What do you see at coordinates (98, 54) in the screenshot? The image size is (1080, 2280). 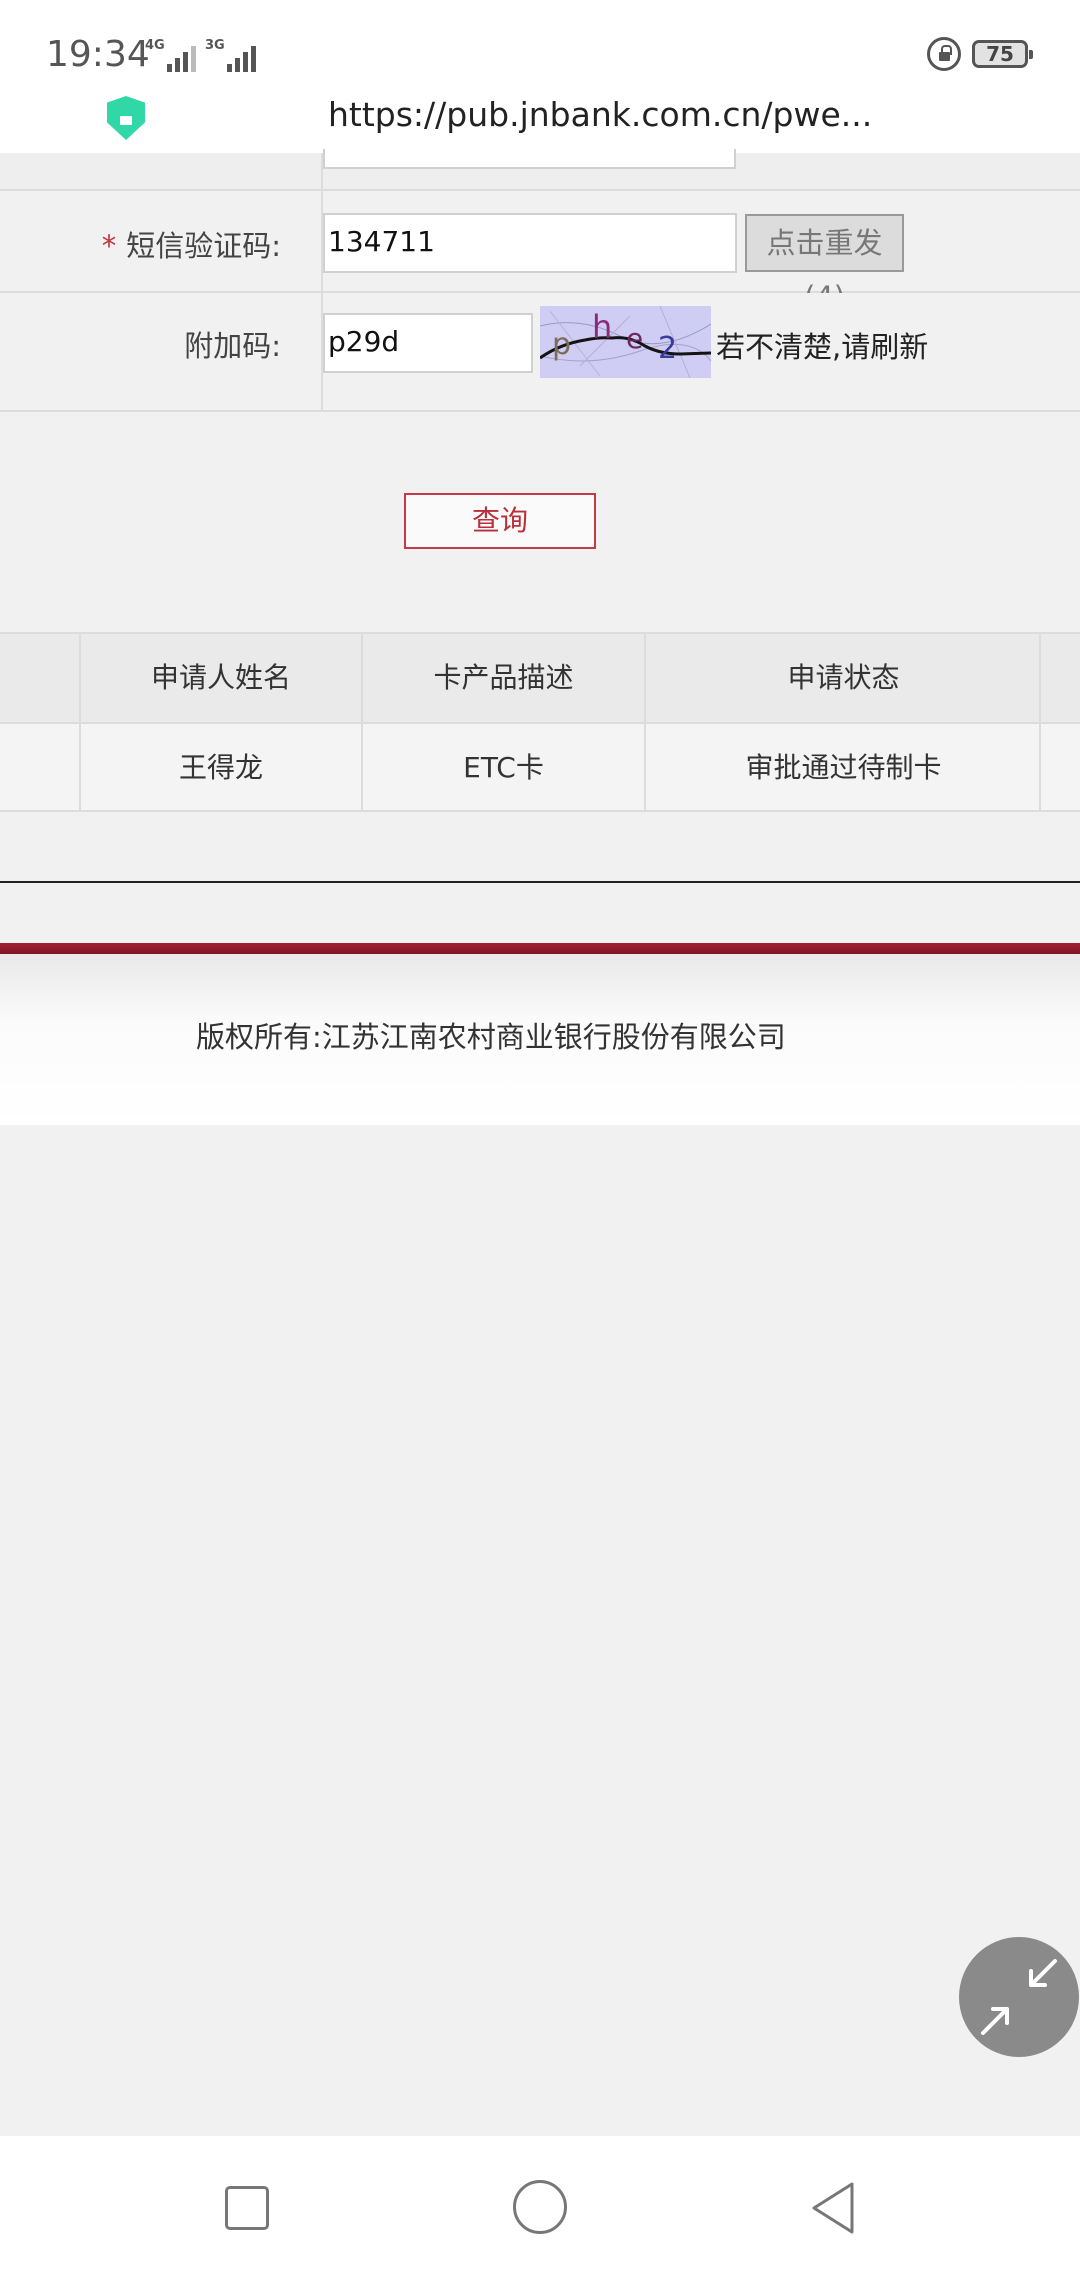 I see `status-time: 19:34` at bounding box center [98, 54].